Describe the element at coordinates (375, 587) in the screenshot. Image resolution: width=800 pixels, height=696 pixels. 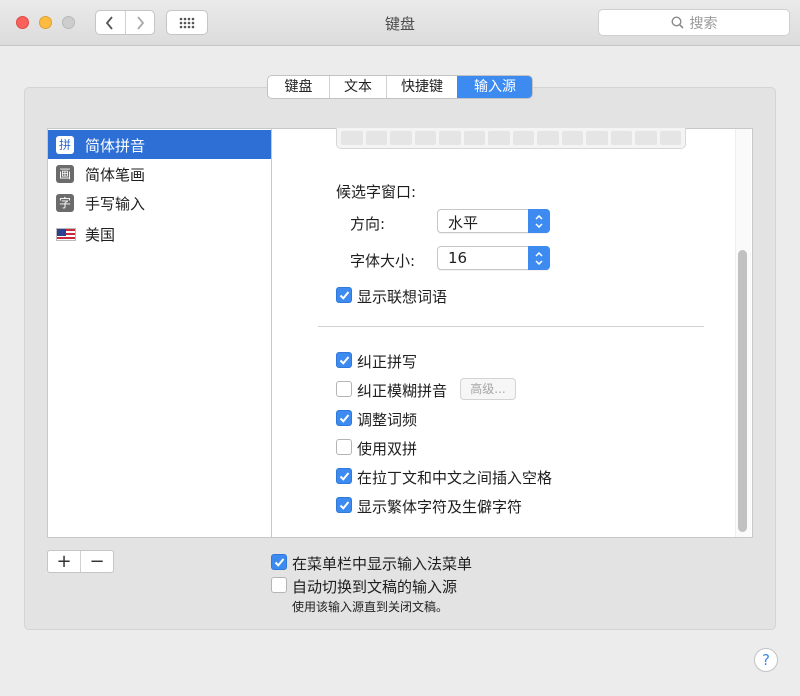
I see `auto-switch-label: 自动切换到文稿的输入源` at that location.